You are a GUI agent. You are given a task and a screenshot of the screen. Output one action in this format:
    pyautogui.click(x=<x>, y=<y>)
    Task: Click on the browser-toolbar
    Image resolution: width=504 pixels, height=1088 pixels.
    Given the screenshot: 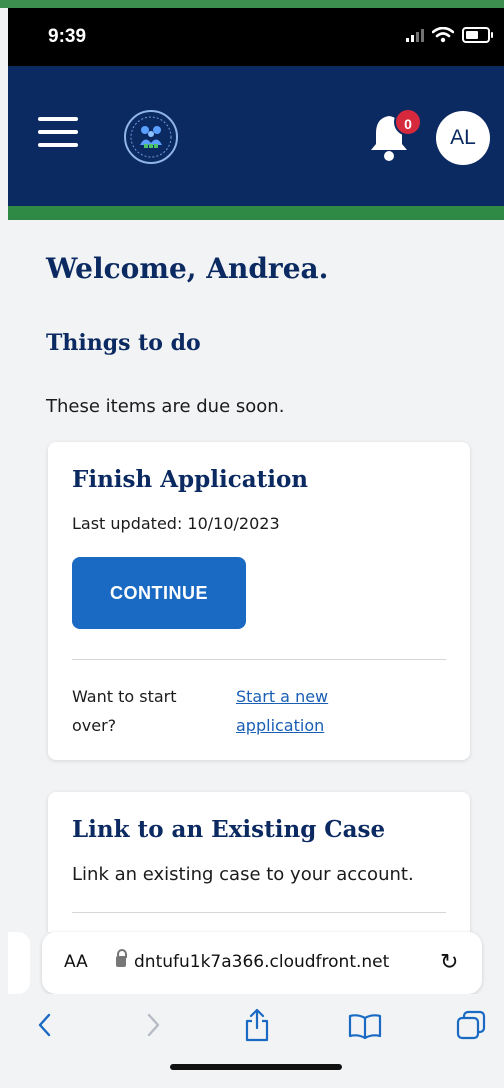 What is the action you would take?
    pyautogui.click(x=256, y=1041)
    